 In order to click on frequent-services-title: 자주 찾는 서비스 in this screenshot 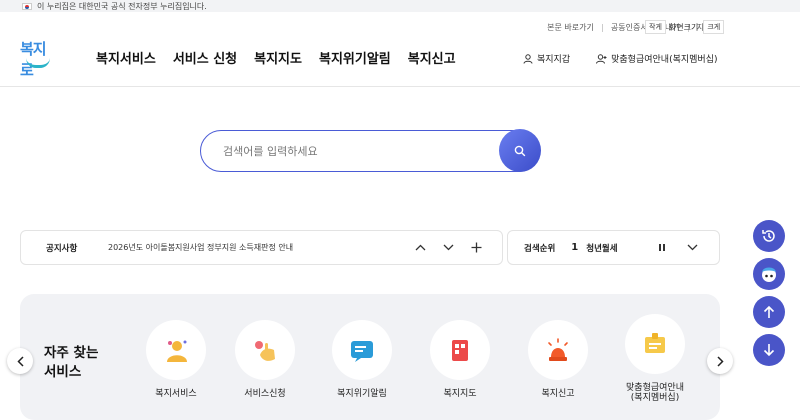, I will do `click(71, 363)`.